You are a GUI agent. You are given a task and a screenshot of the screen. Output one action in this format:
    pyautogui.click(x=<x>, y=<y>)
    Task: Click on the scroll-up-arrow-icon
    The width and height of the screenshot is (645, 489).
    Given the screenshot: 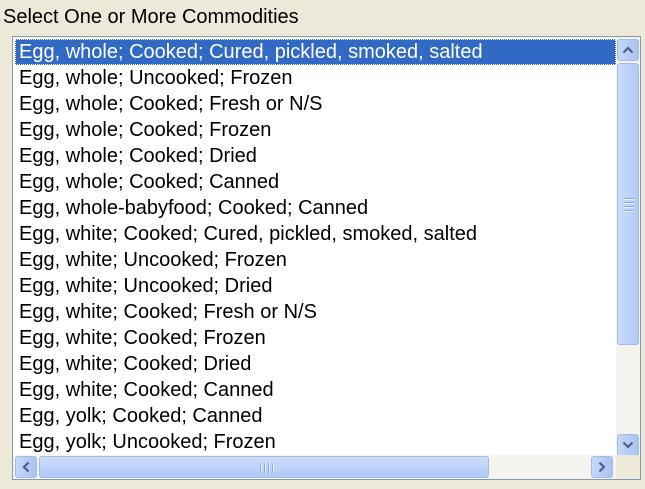 What is the action you would take?
    pyautogui.click(x=628, y=50)
    